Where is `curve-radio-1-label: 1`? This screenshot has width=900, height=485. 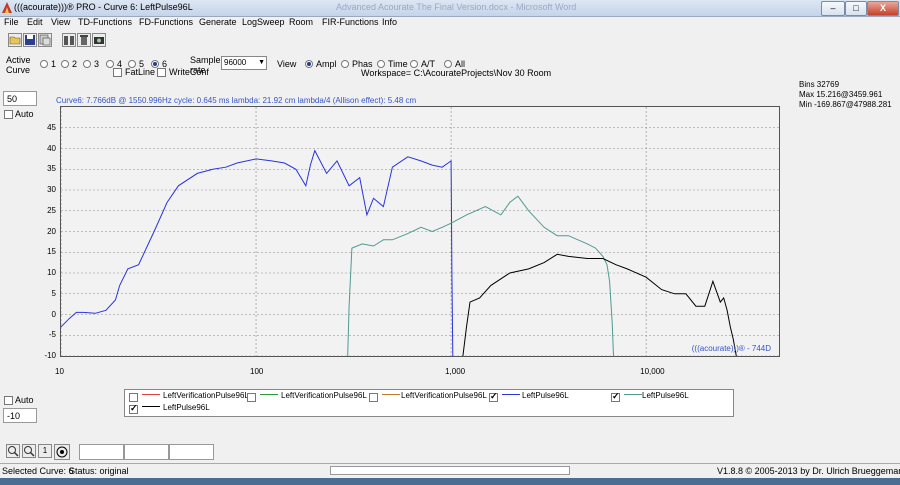 curve-radio-1-label: 1 is located at coordinates (54, 64).